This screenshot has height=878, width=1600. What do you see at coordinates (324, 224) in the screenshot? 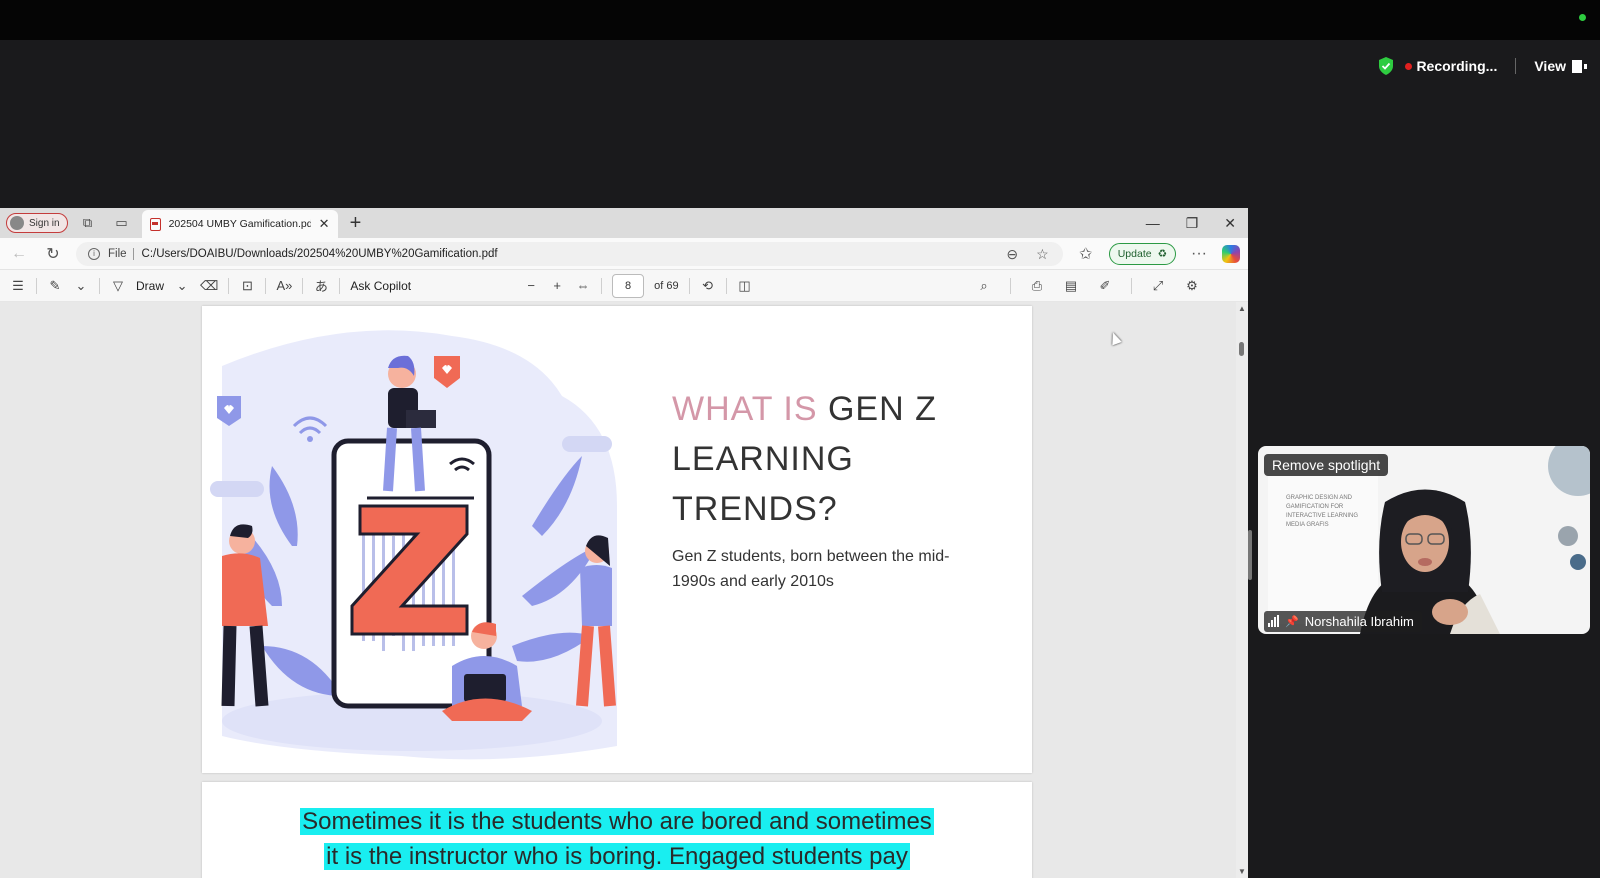
I see `close-tab-icon: ✕` at bounding box center [324, 224].